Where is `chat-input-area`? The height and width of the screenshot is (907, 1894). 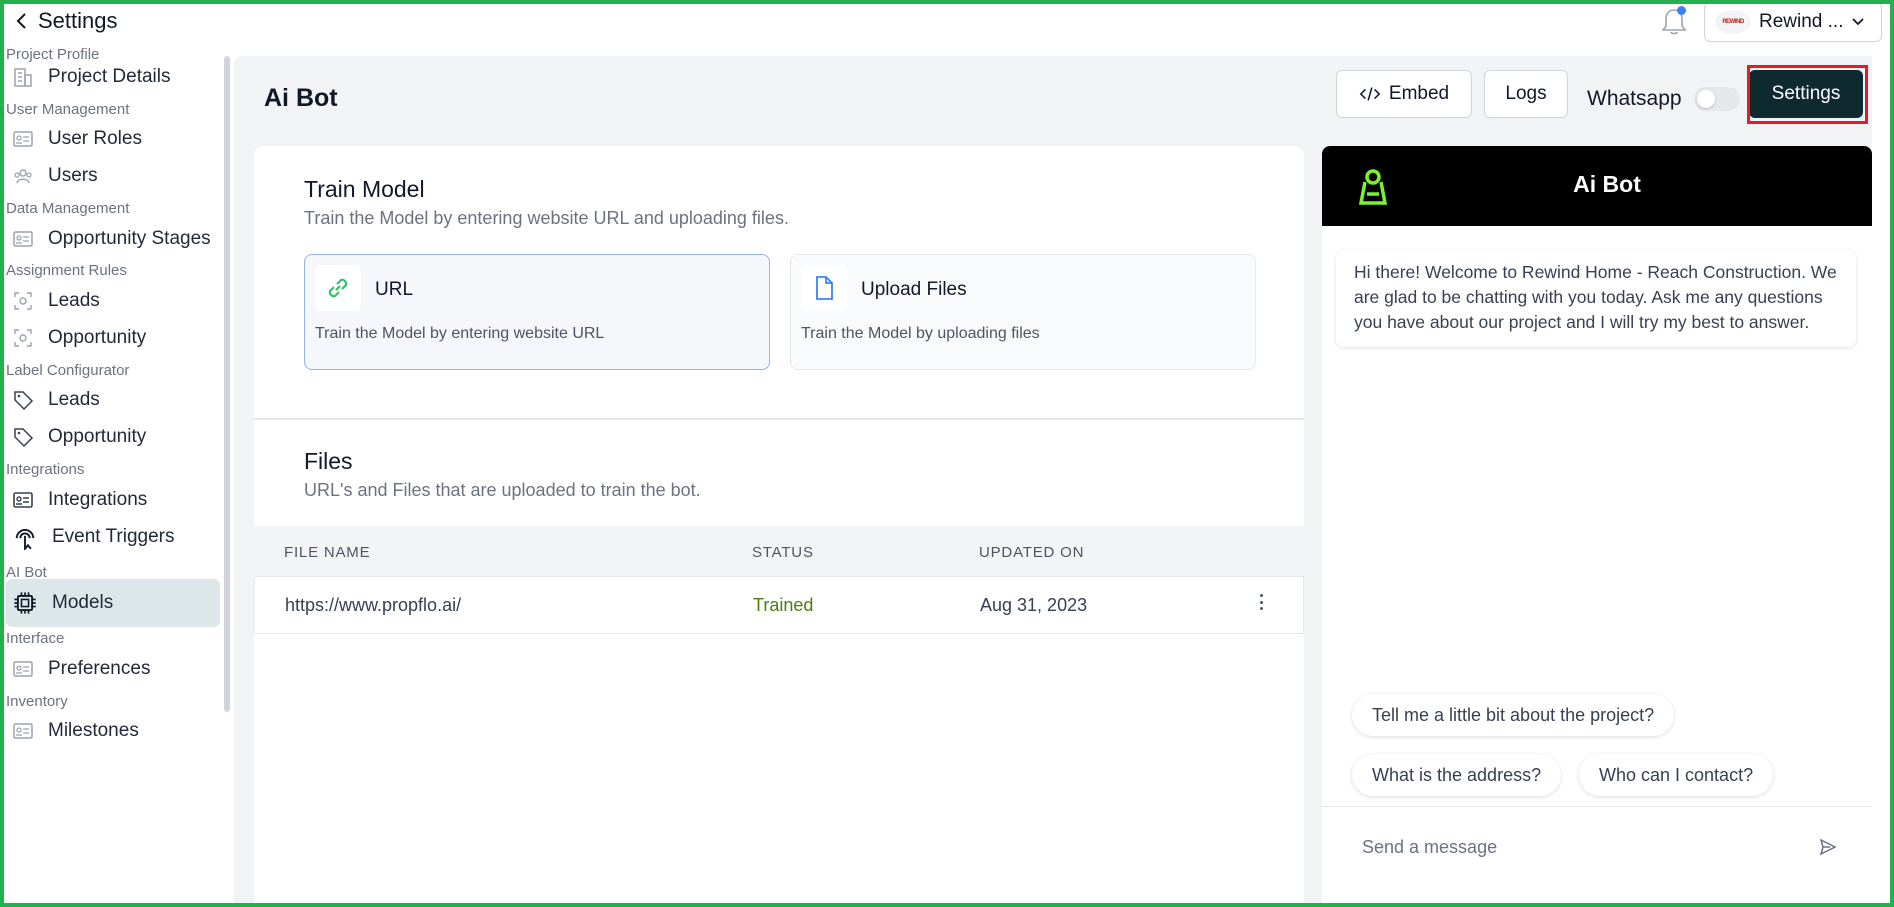
chat-input-area is located at coordinates (1597, 856).